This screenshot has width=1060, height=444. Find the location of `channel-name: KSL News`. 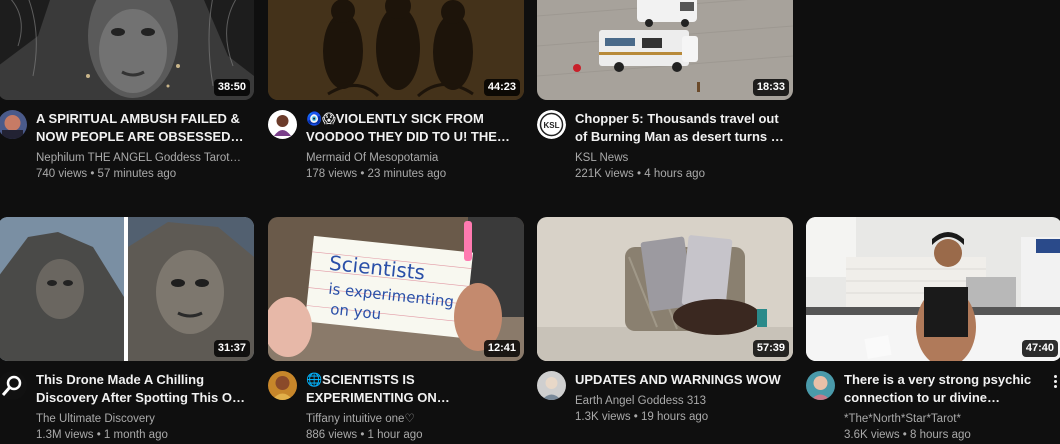

channel-name: KSL News is located at coordinates (684, 158).